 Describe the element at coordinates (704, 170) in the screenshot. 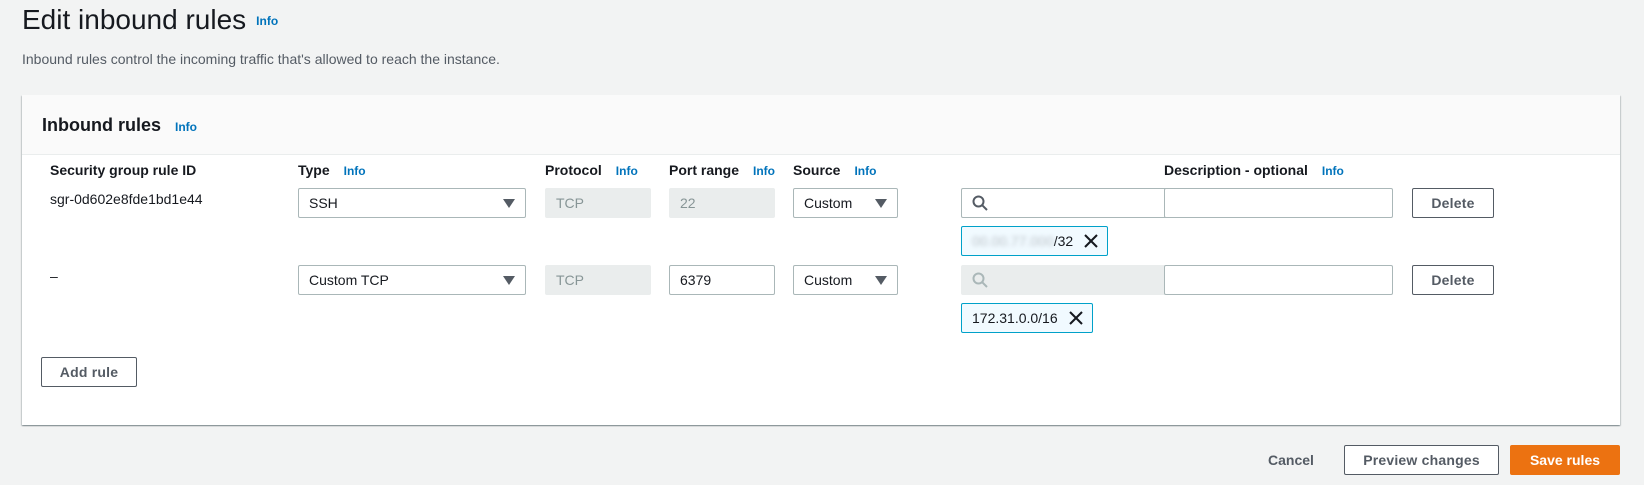

I see `column-label: Port range` at that location.